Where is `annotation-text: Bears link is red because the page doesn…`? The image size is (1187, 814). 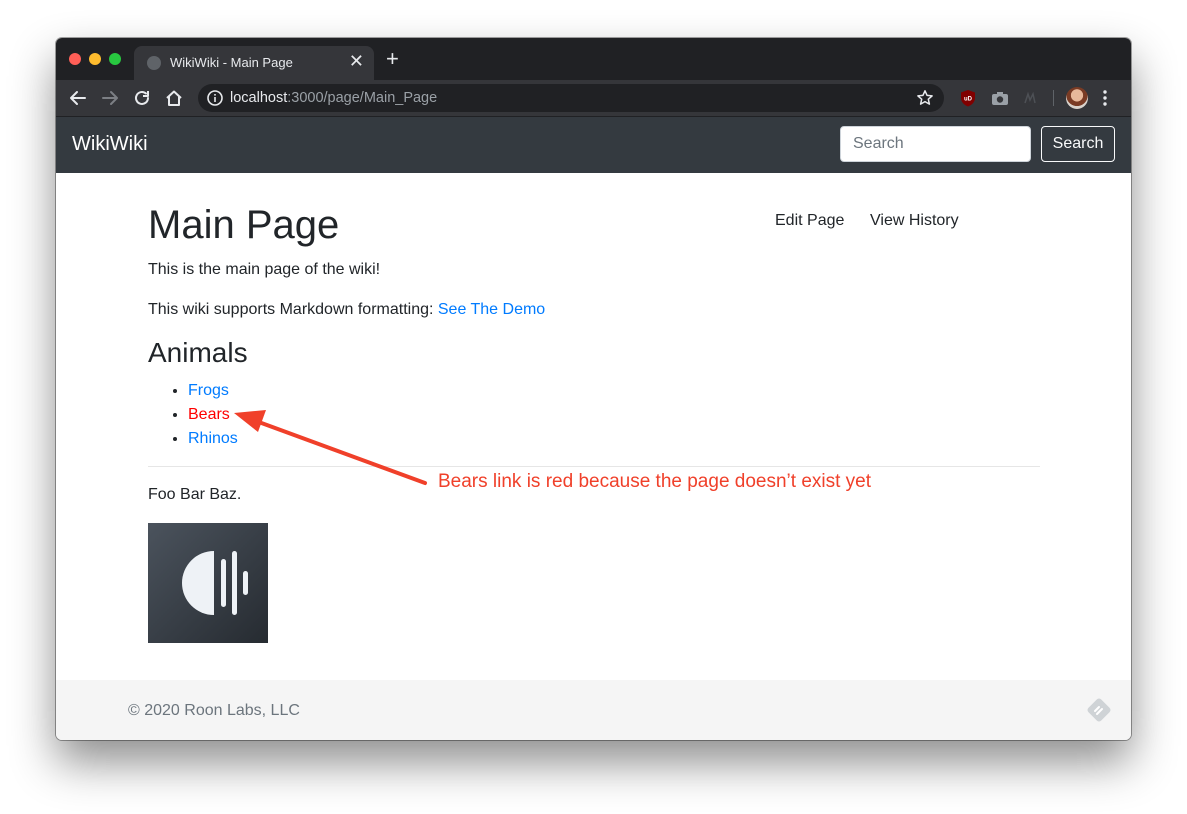 annotation-text: Bears link is red because the page doesn… is located at coordinates (655, 481).